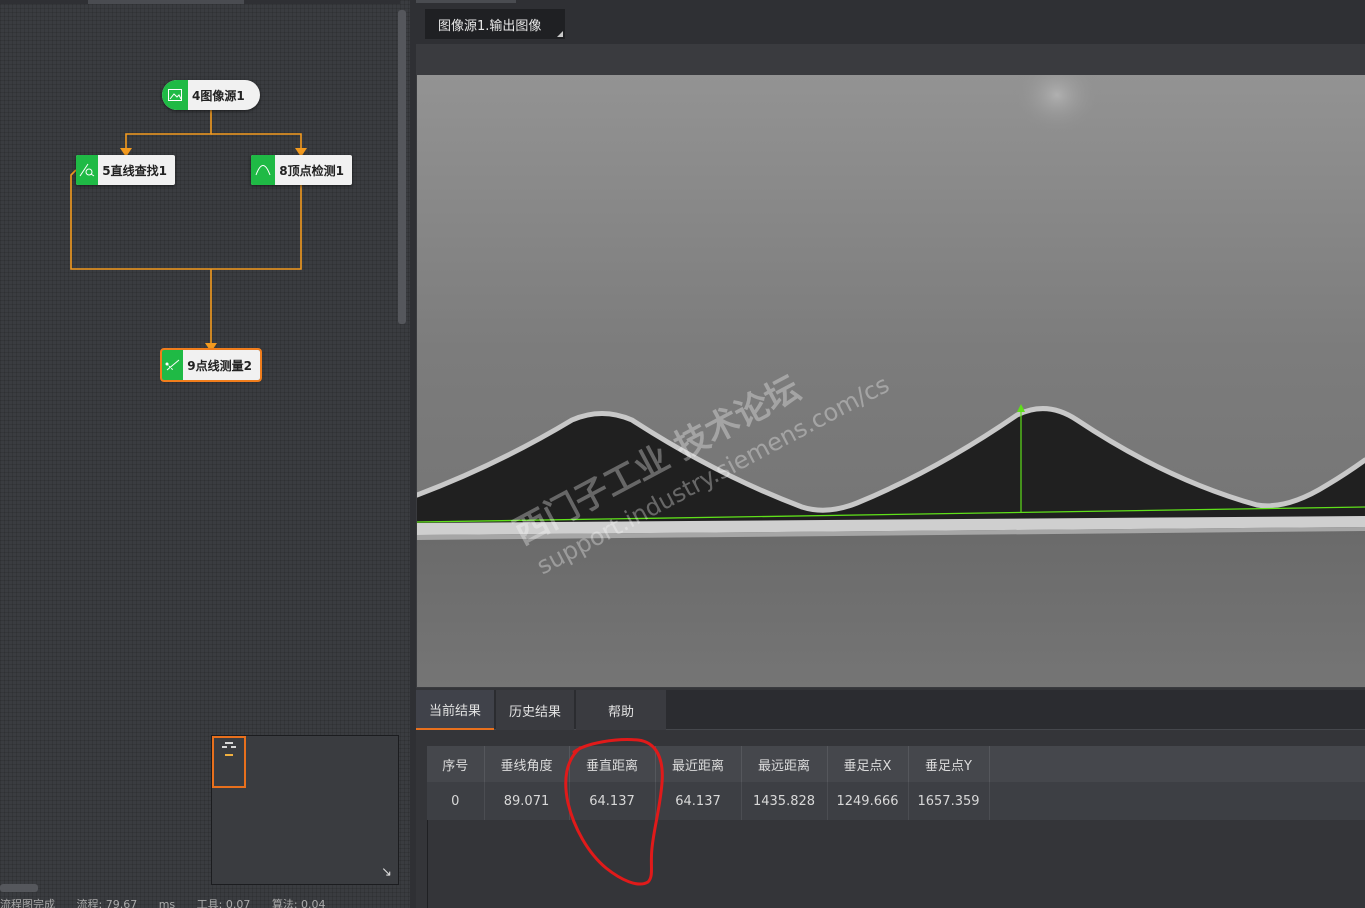 Image resolution: width=1365 pixels, height=908 pixels. What do you see at coordinates (386, 872) in the screenshot?
I see `resize-icon: ↘` at bounding box center [386, 872].